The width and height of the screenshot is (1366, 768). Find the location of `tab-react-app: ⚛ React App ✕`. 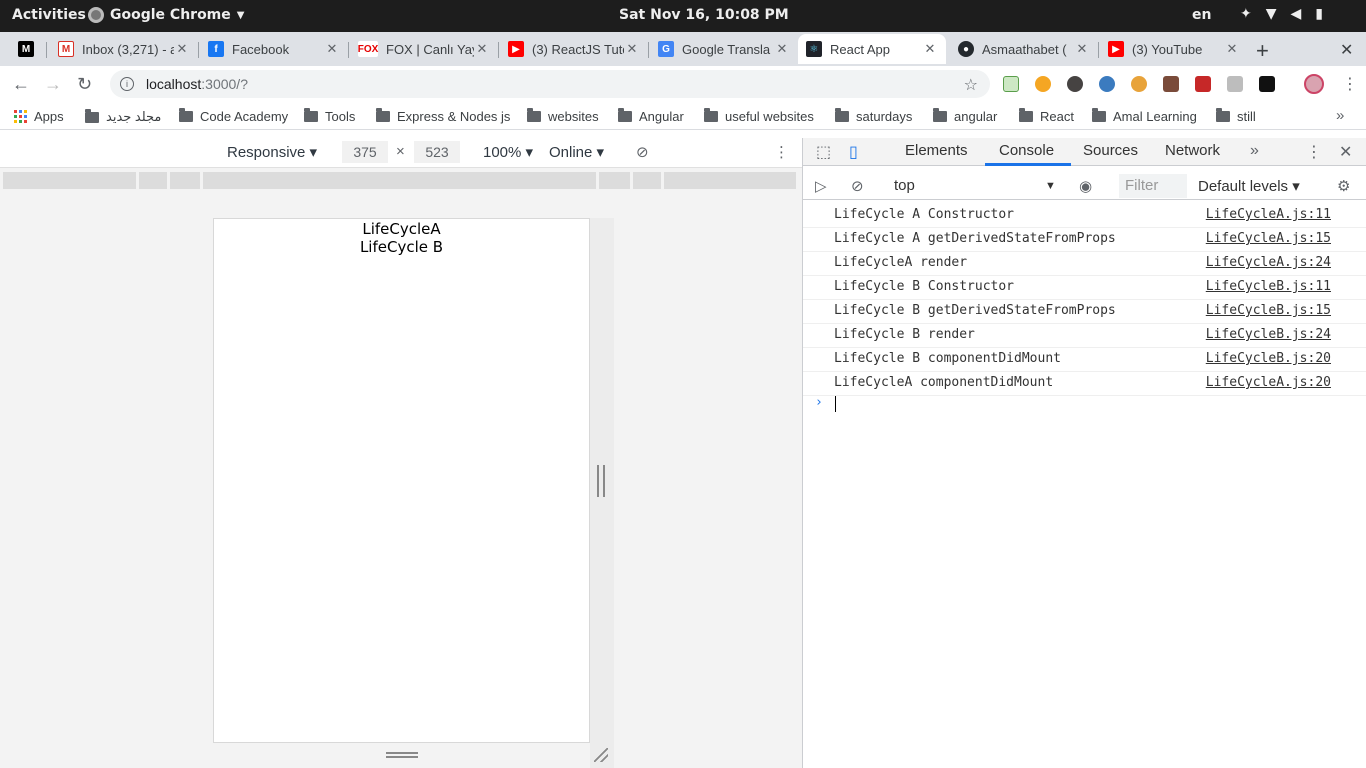

tab-react-app: ⚛ React App ✕ is located at coordinates (872, 49).